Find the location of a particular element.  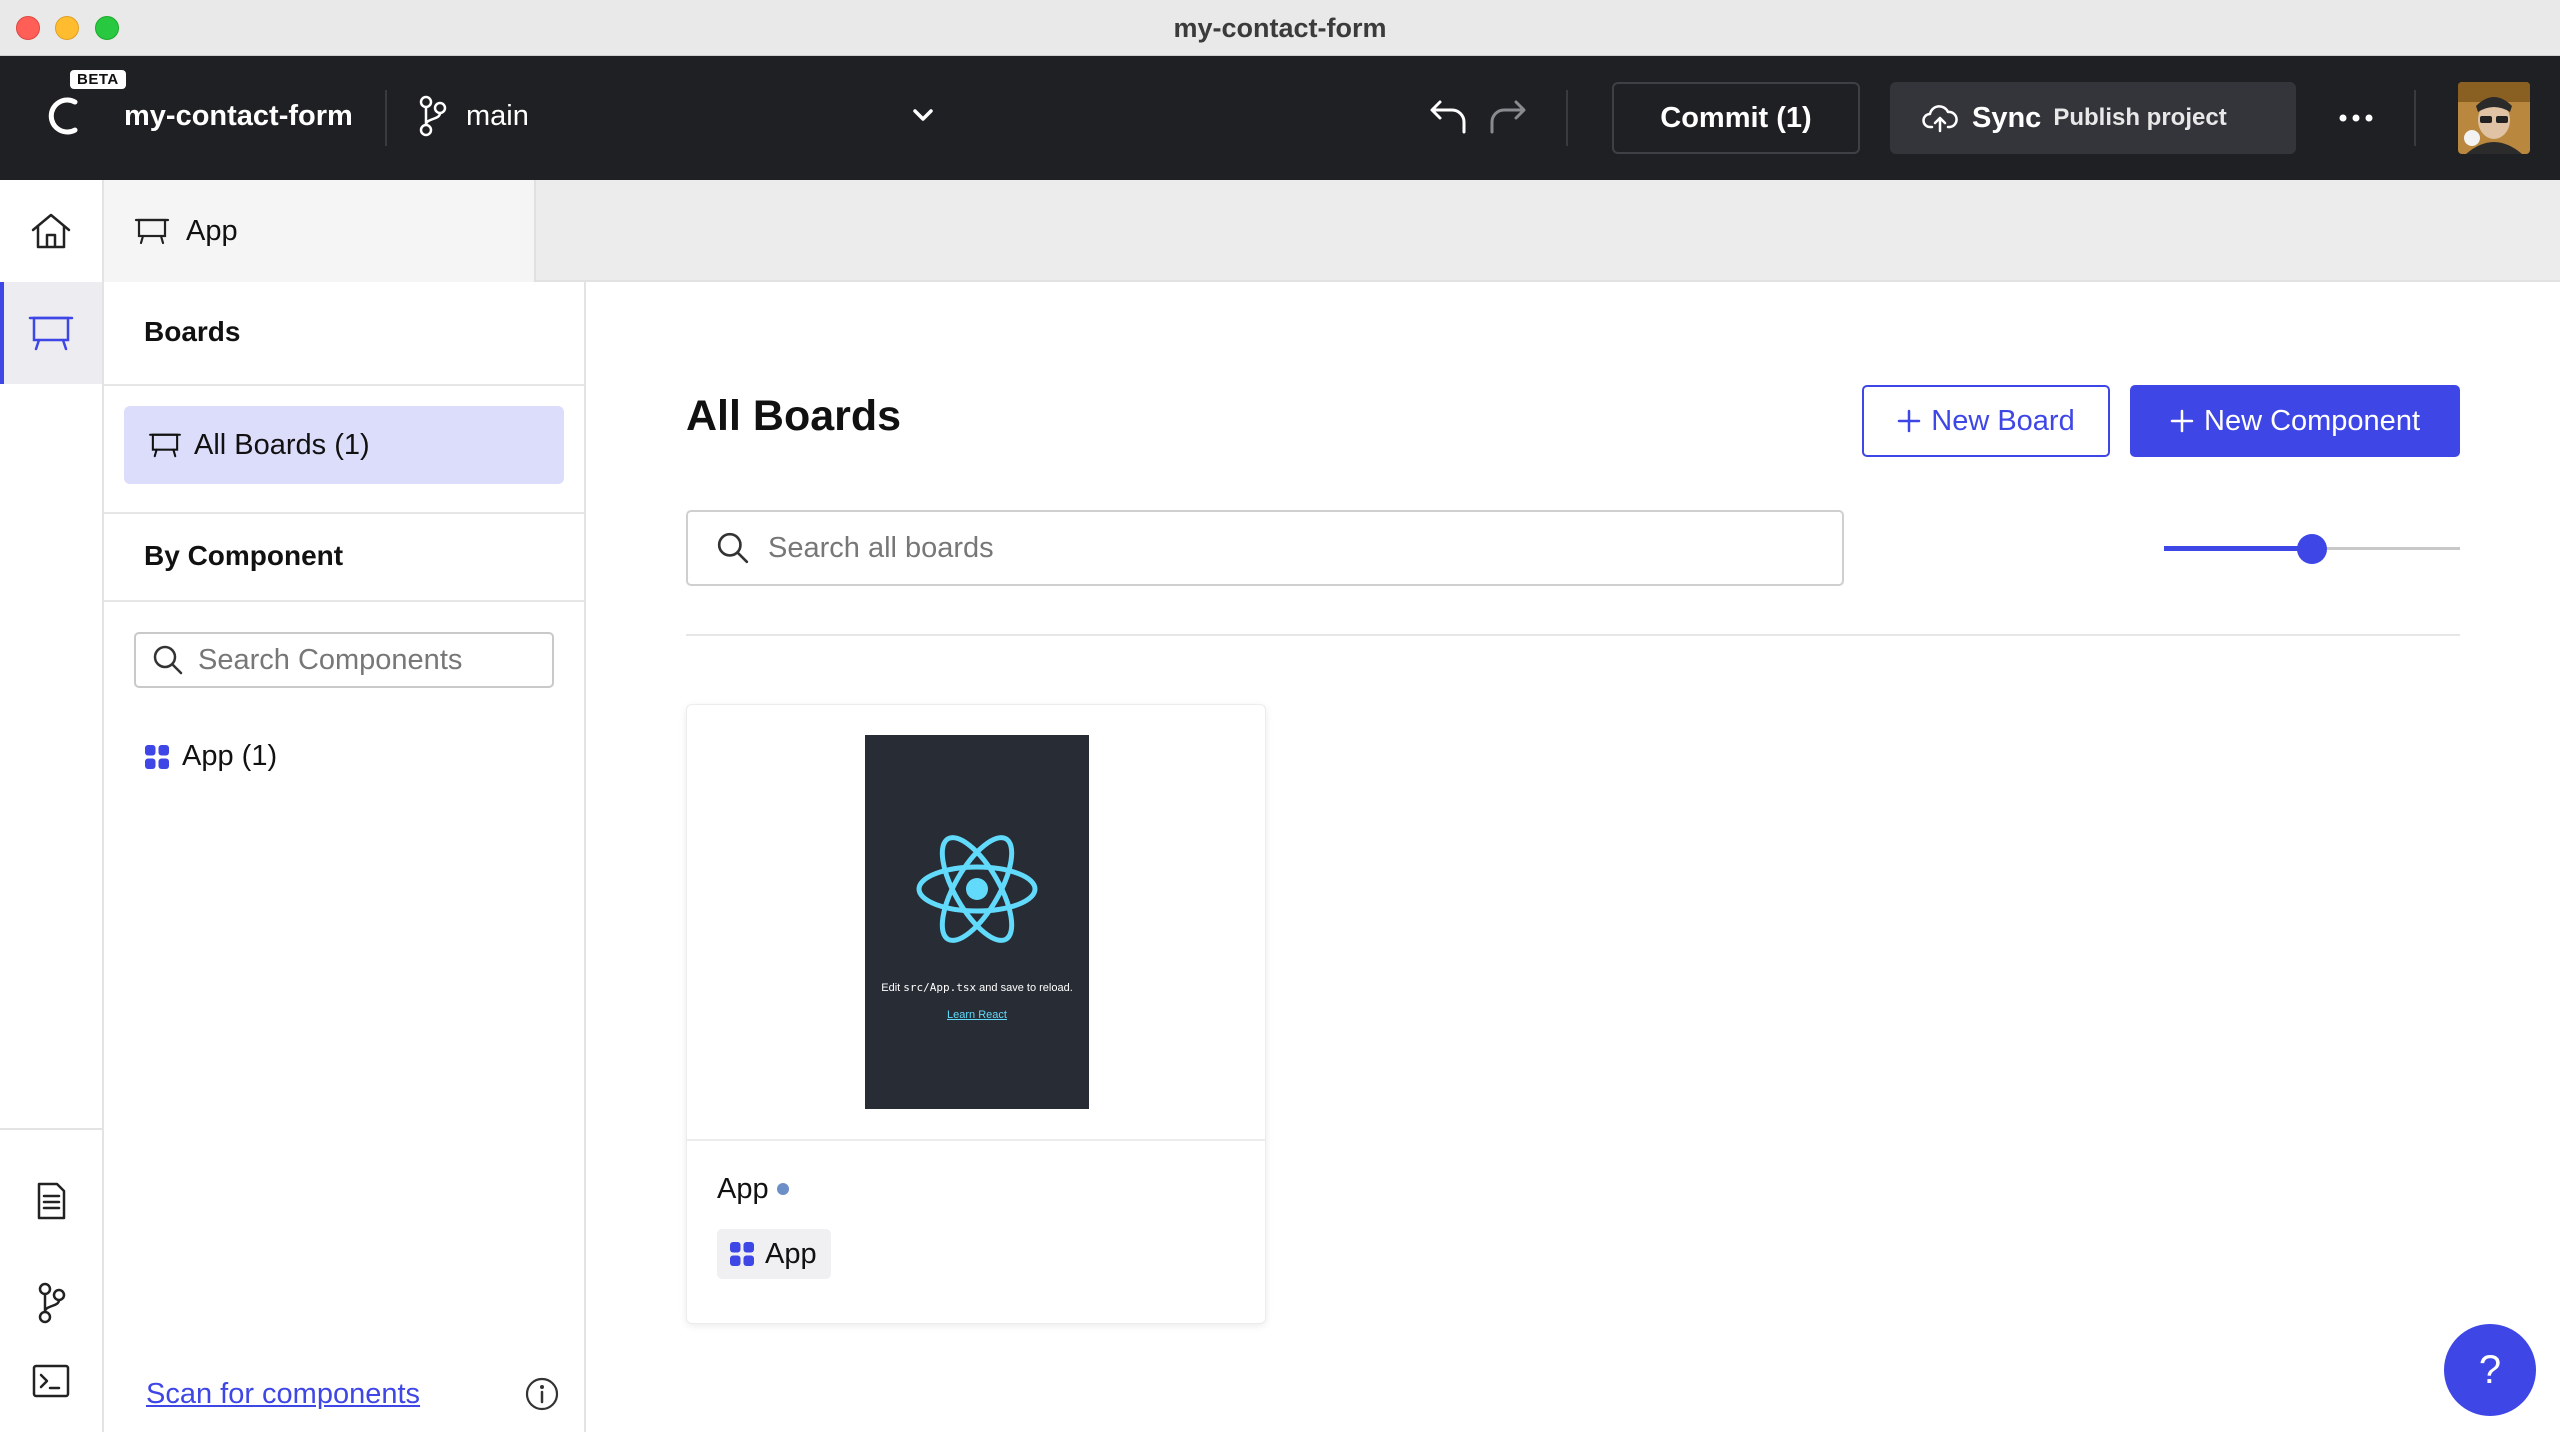

home-icon is located at coordinates (51, 231).